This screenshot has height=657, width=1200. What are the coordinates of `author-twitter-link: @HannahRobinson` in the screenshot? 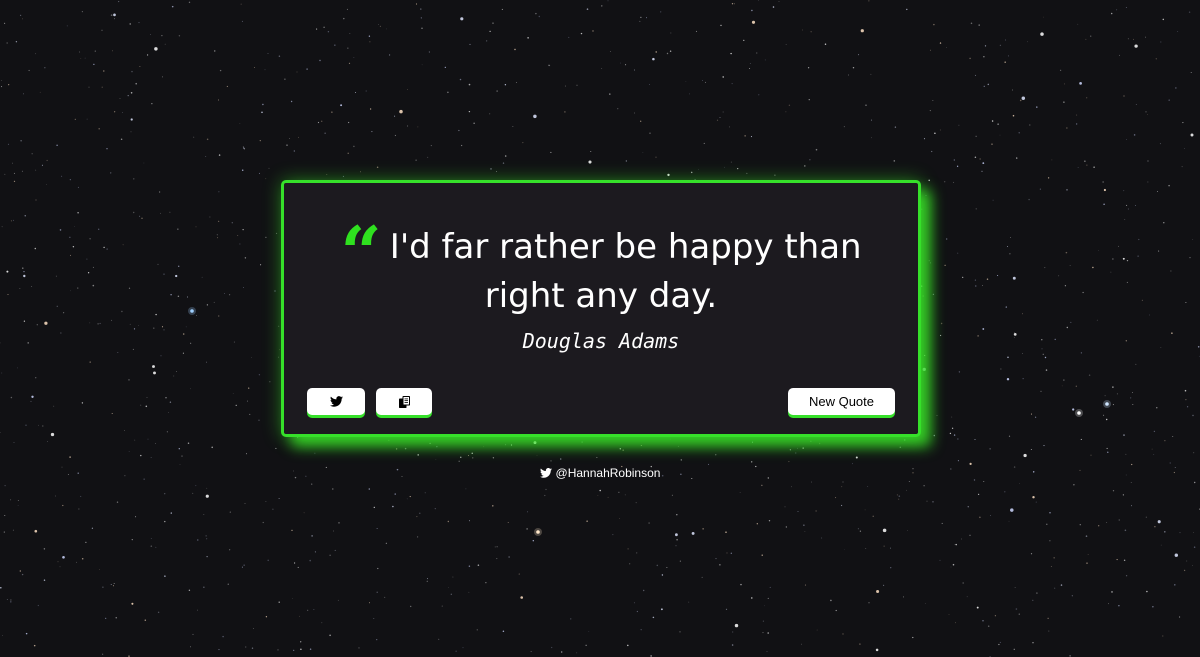 It's located at (600, 473).